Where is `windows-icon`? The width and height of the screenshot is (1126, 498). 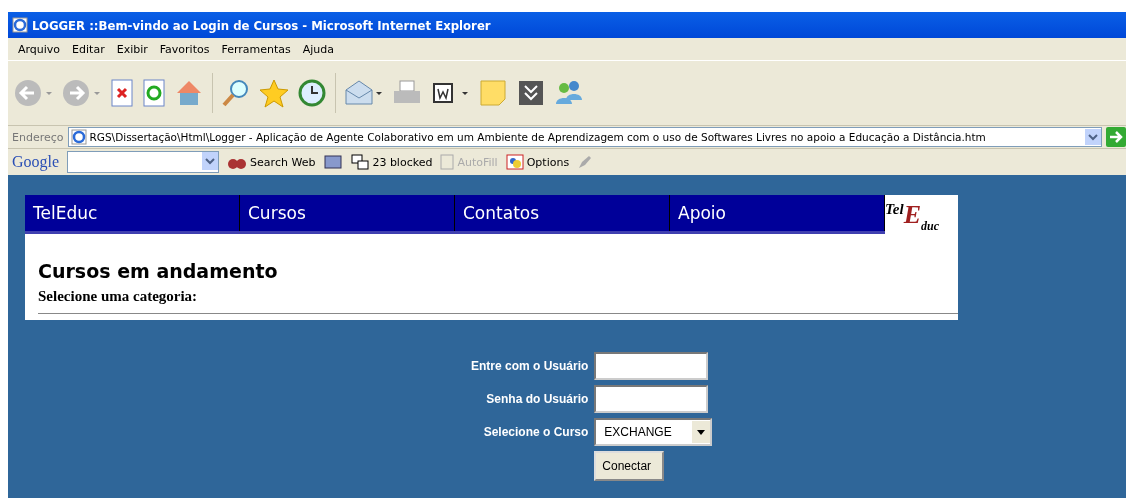 windows-icon is located at coordinates (360, 162).